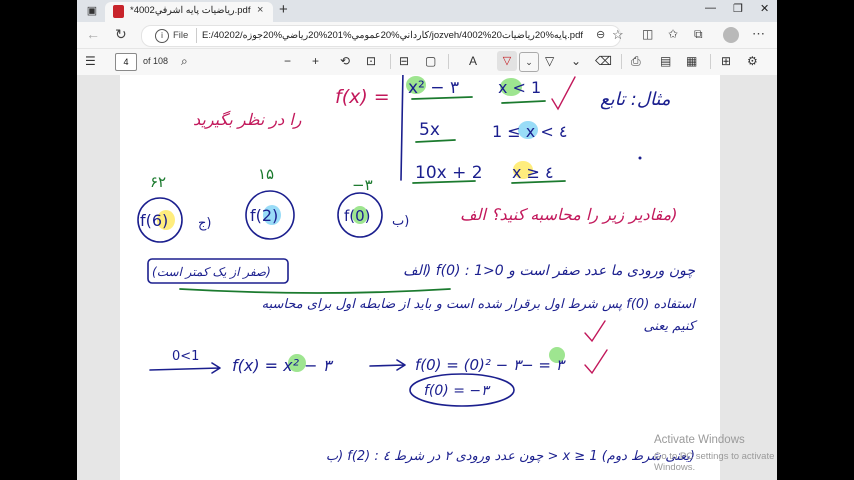  What do you see at coordinates (433, 88) in the screenshot?
I see `case1-expr: x² − ٣` at bounding box center [433, 88].